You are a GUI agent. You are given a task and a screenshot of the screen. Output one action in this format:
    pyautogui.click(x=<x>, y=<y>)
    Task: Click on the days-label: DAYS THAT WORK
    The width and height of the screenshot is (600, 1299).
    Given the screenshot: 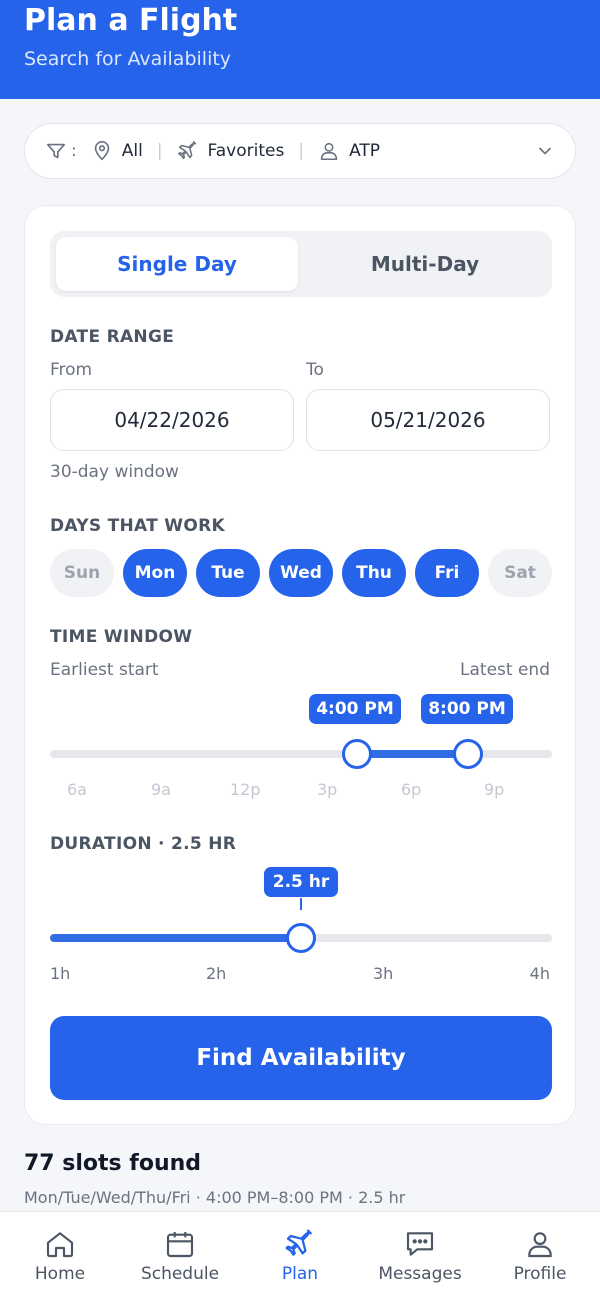 What is the action you would take?
    pyautogui.click(x=137, y=526)
    